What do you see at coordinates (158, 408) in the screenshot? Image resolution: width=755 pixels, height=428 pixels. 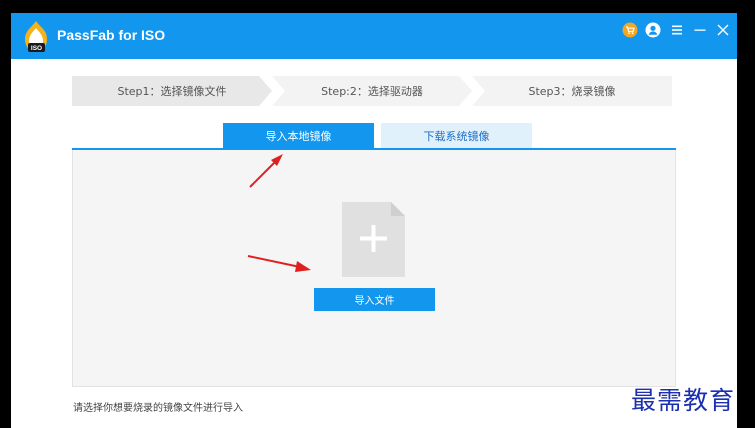 I see `hint-text: 请选择你想要烧录的镜像文件进行导入` at bounding box center [158, 408].